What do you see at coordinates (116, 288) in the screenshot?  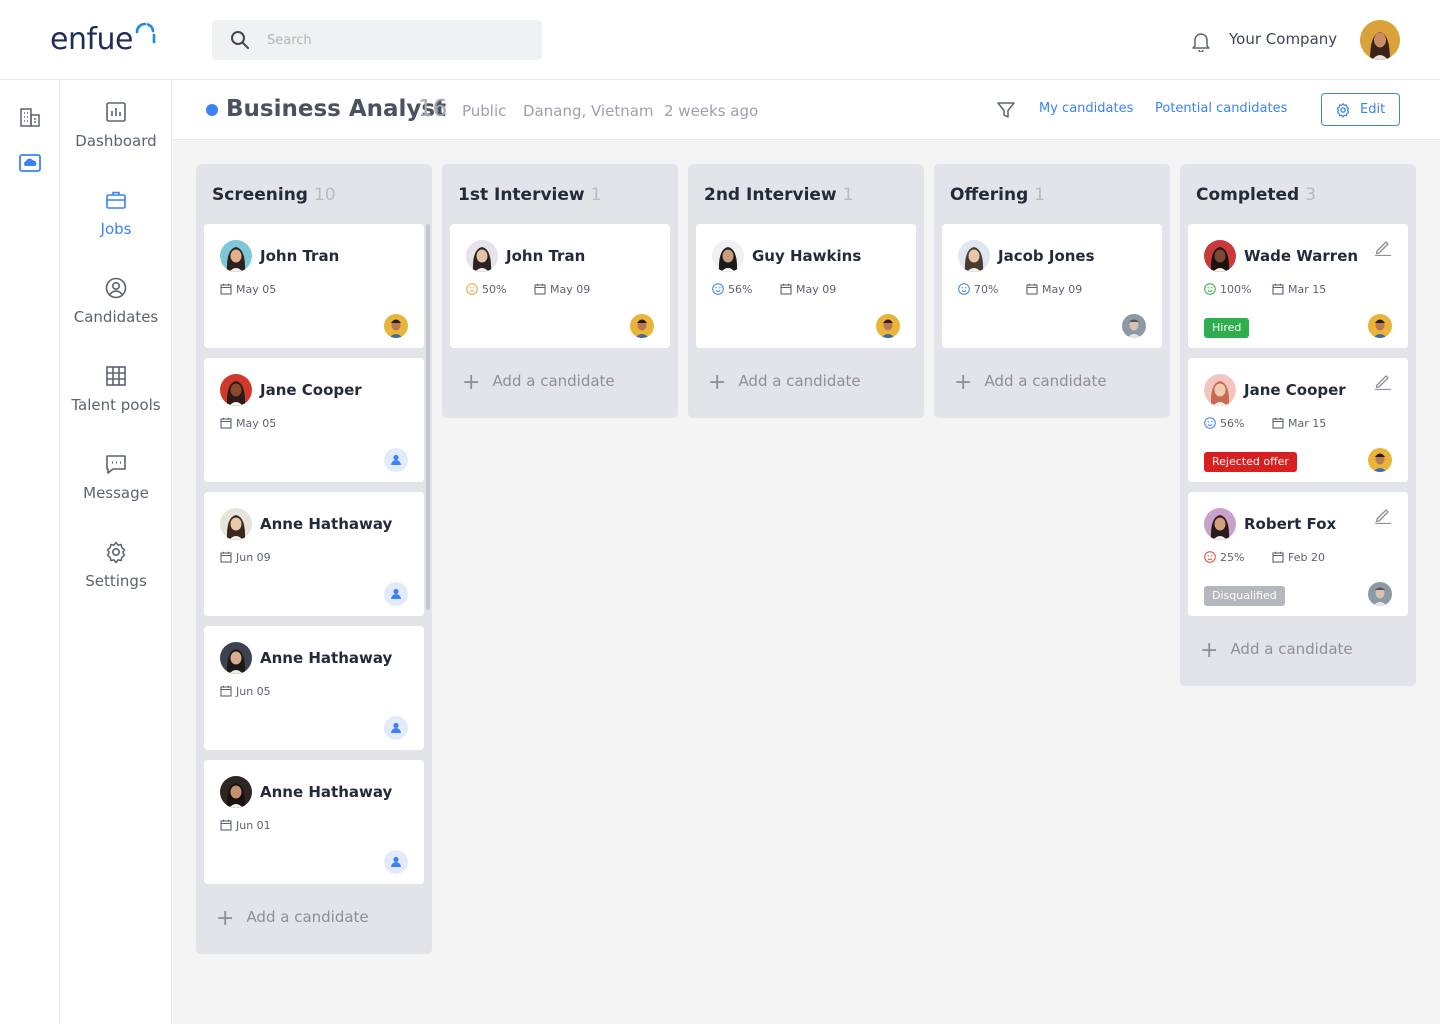 I see `user-circle-icon` at bounding box center [116, 288].